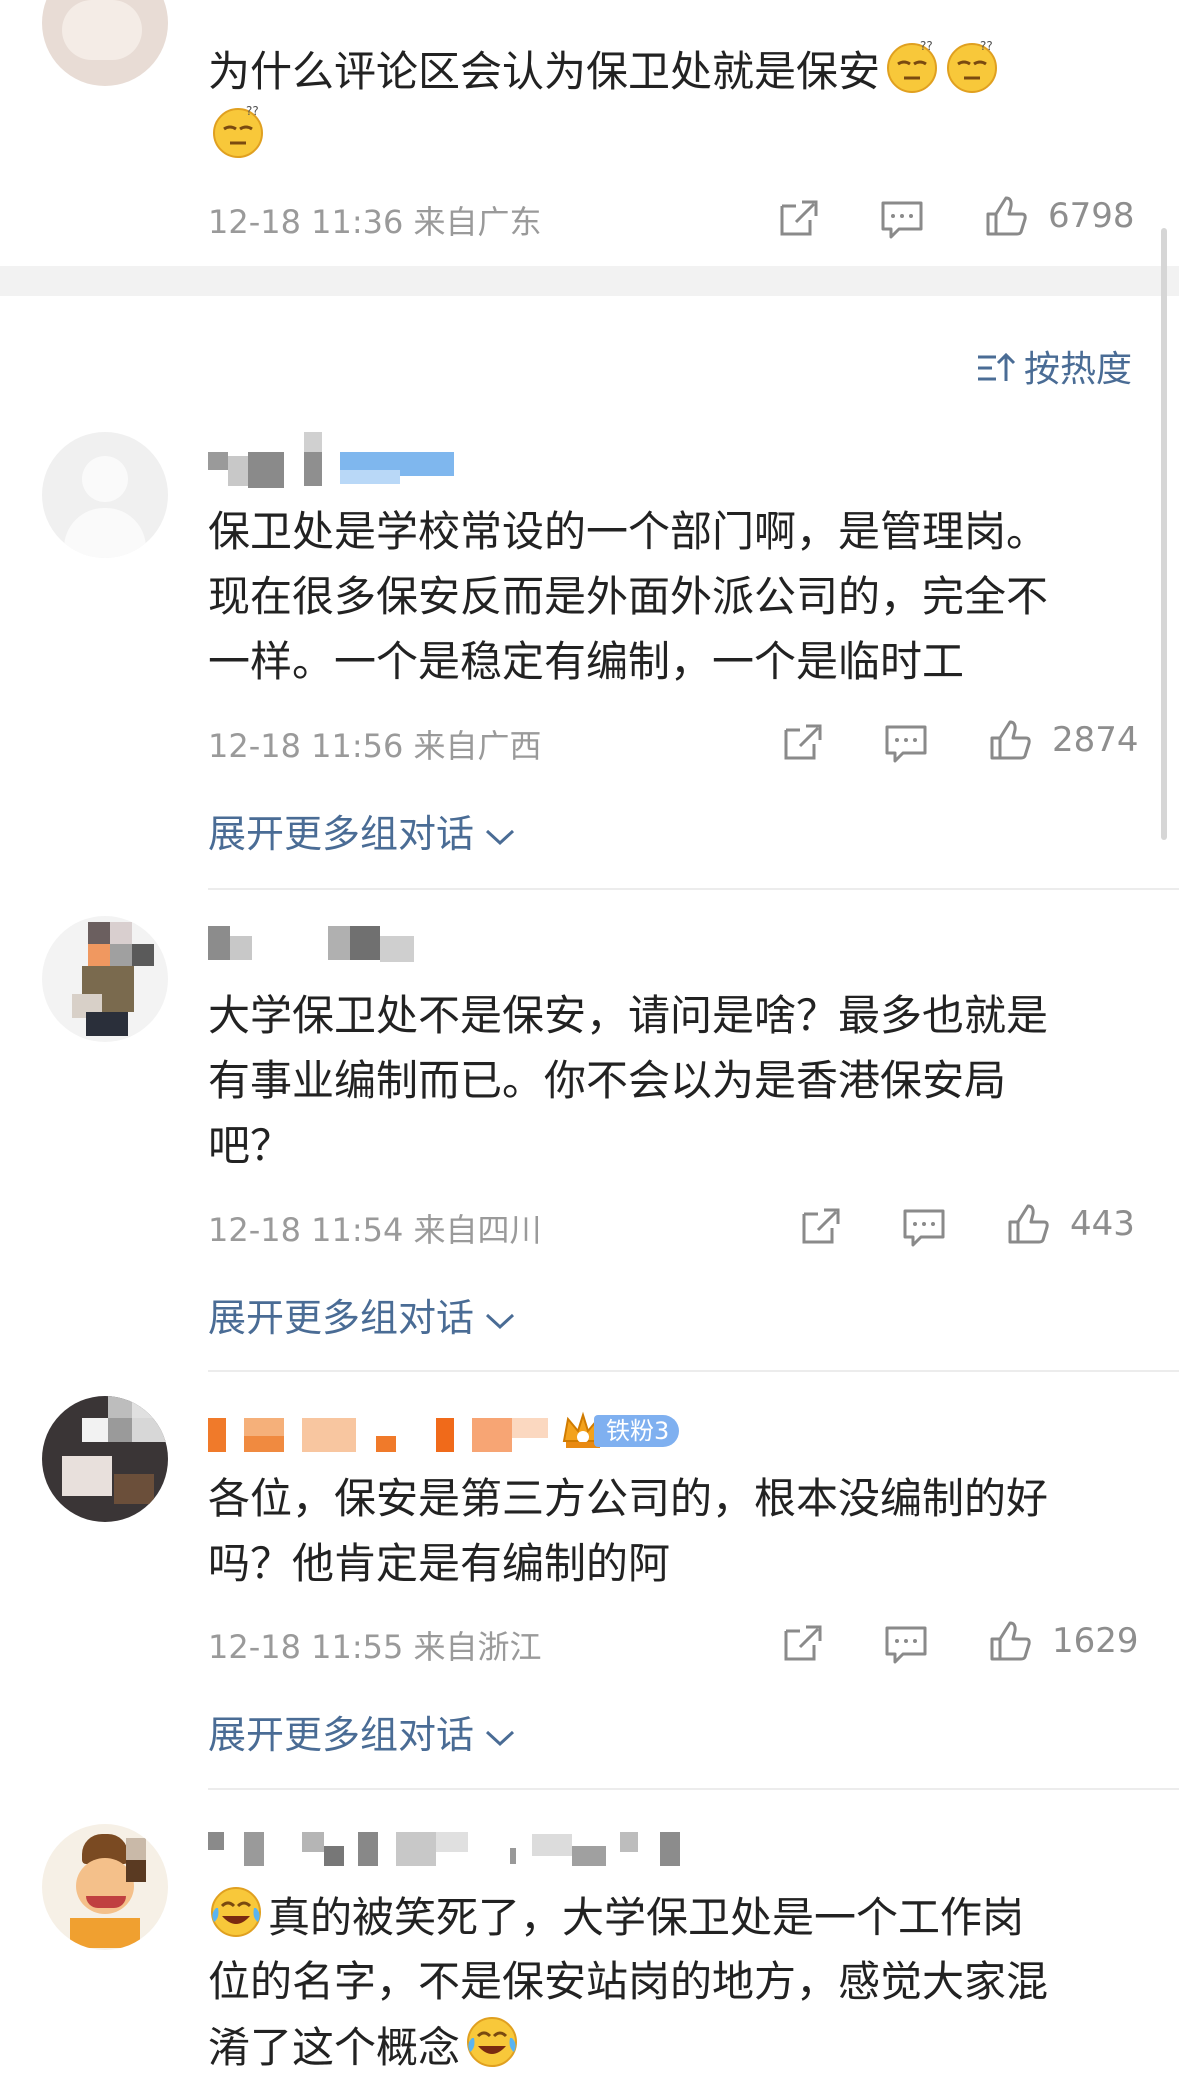 The height and width of the screenshot is (2080, 1179). I want to click on comment-text: 一样。一个是稳定有编制，一个是临时工, so click(586, 661).